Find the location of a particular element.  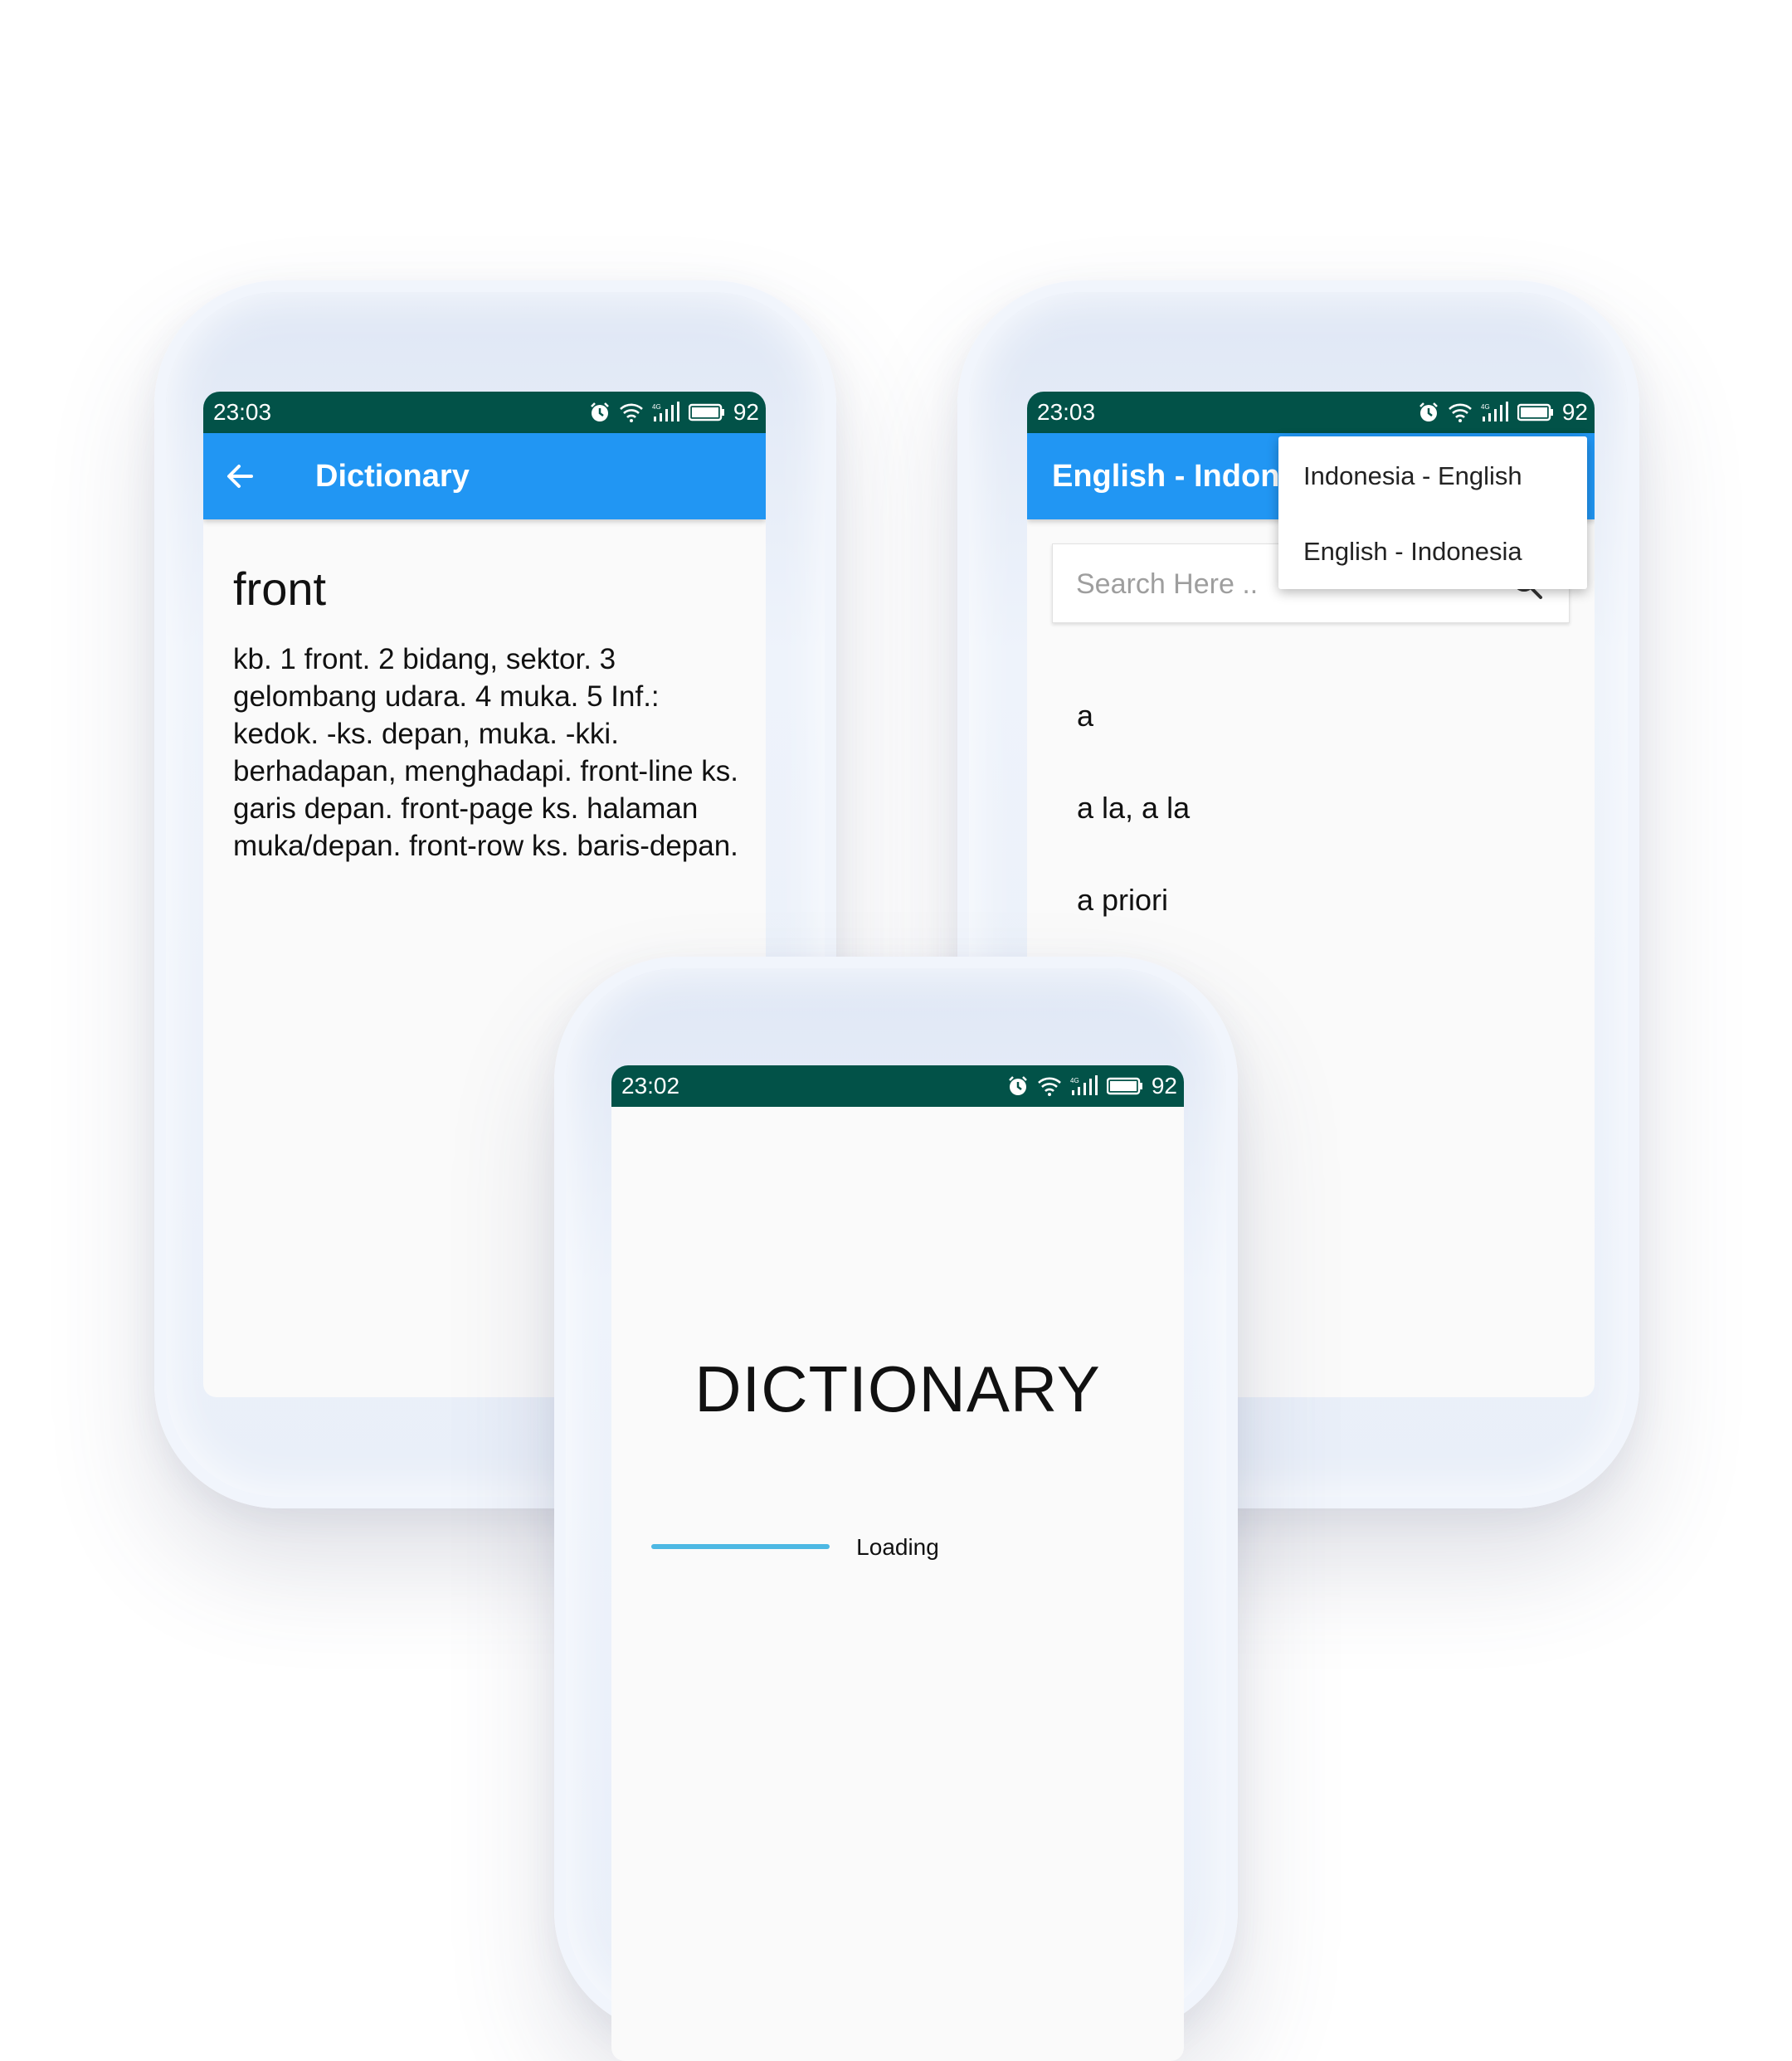

list-item: a priori is located at coordinates (1122, 900).